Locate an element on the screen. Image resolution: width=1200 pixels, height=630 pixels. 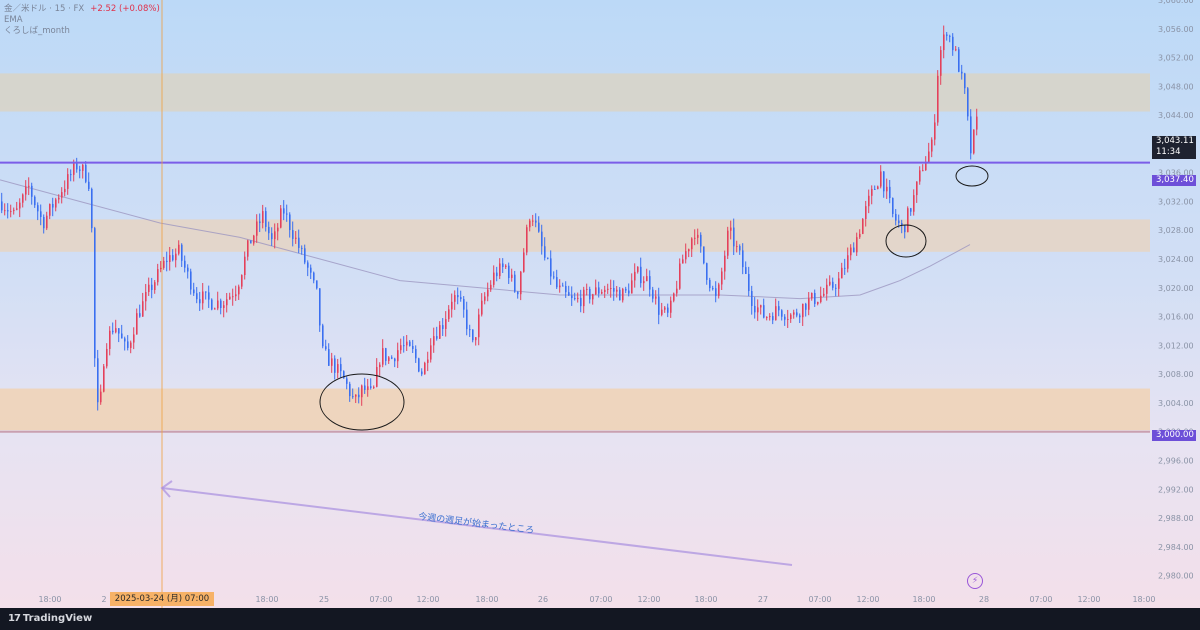
tradingview-logo: 17 TradingView is located at coordinates (50, 618).